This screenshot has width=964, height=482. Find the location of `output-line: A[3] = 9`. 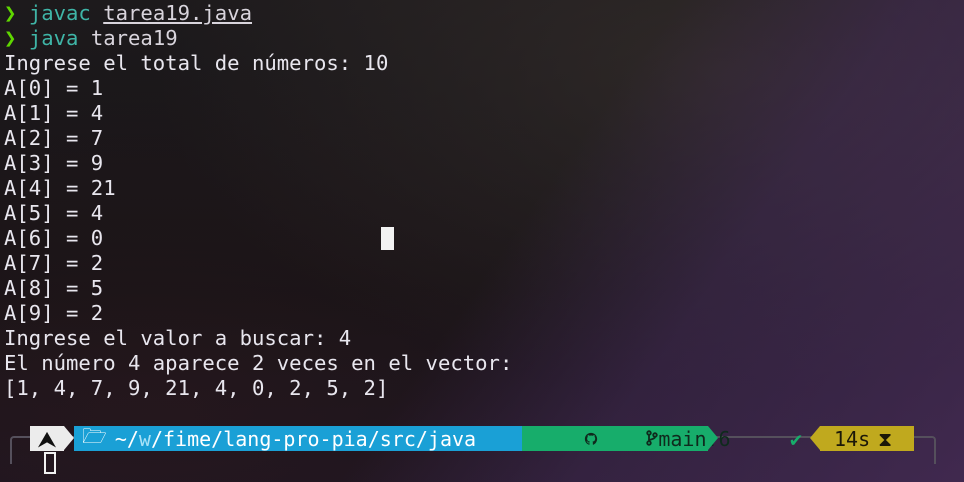

output-line: A[3] = 9 is located at coordinates (54, 163).